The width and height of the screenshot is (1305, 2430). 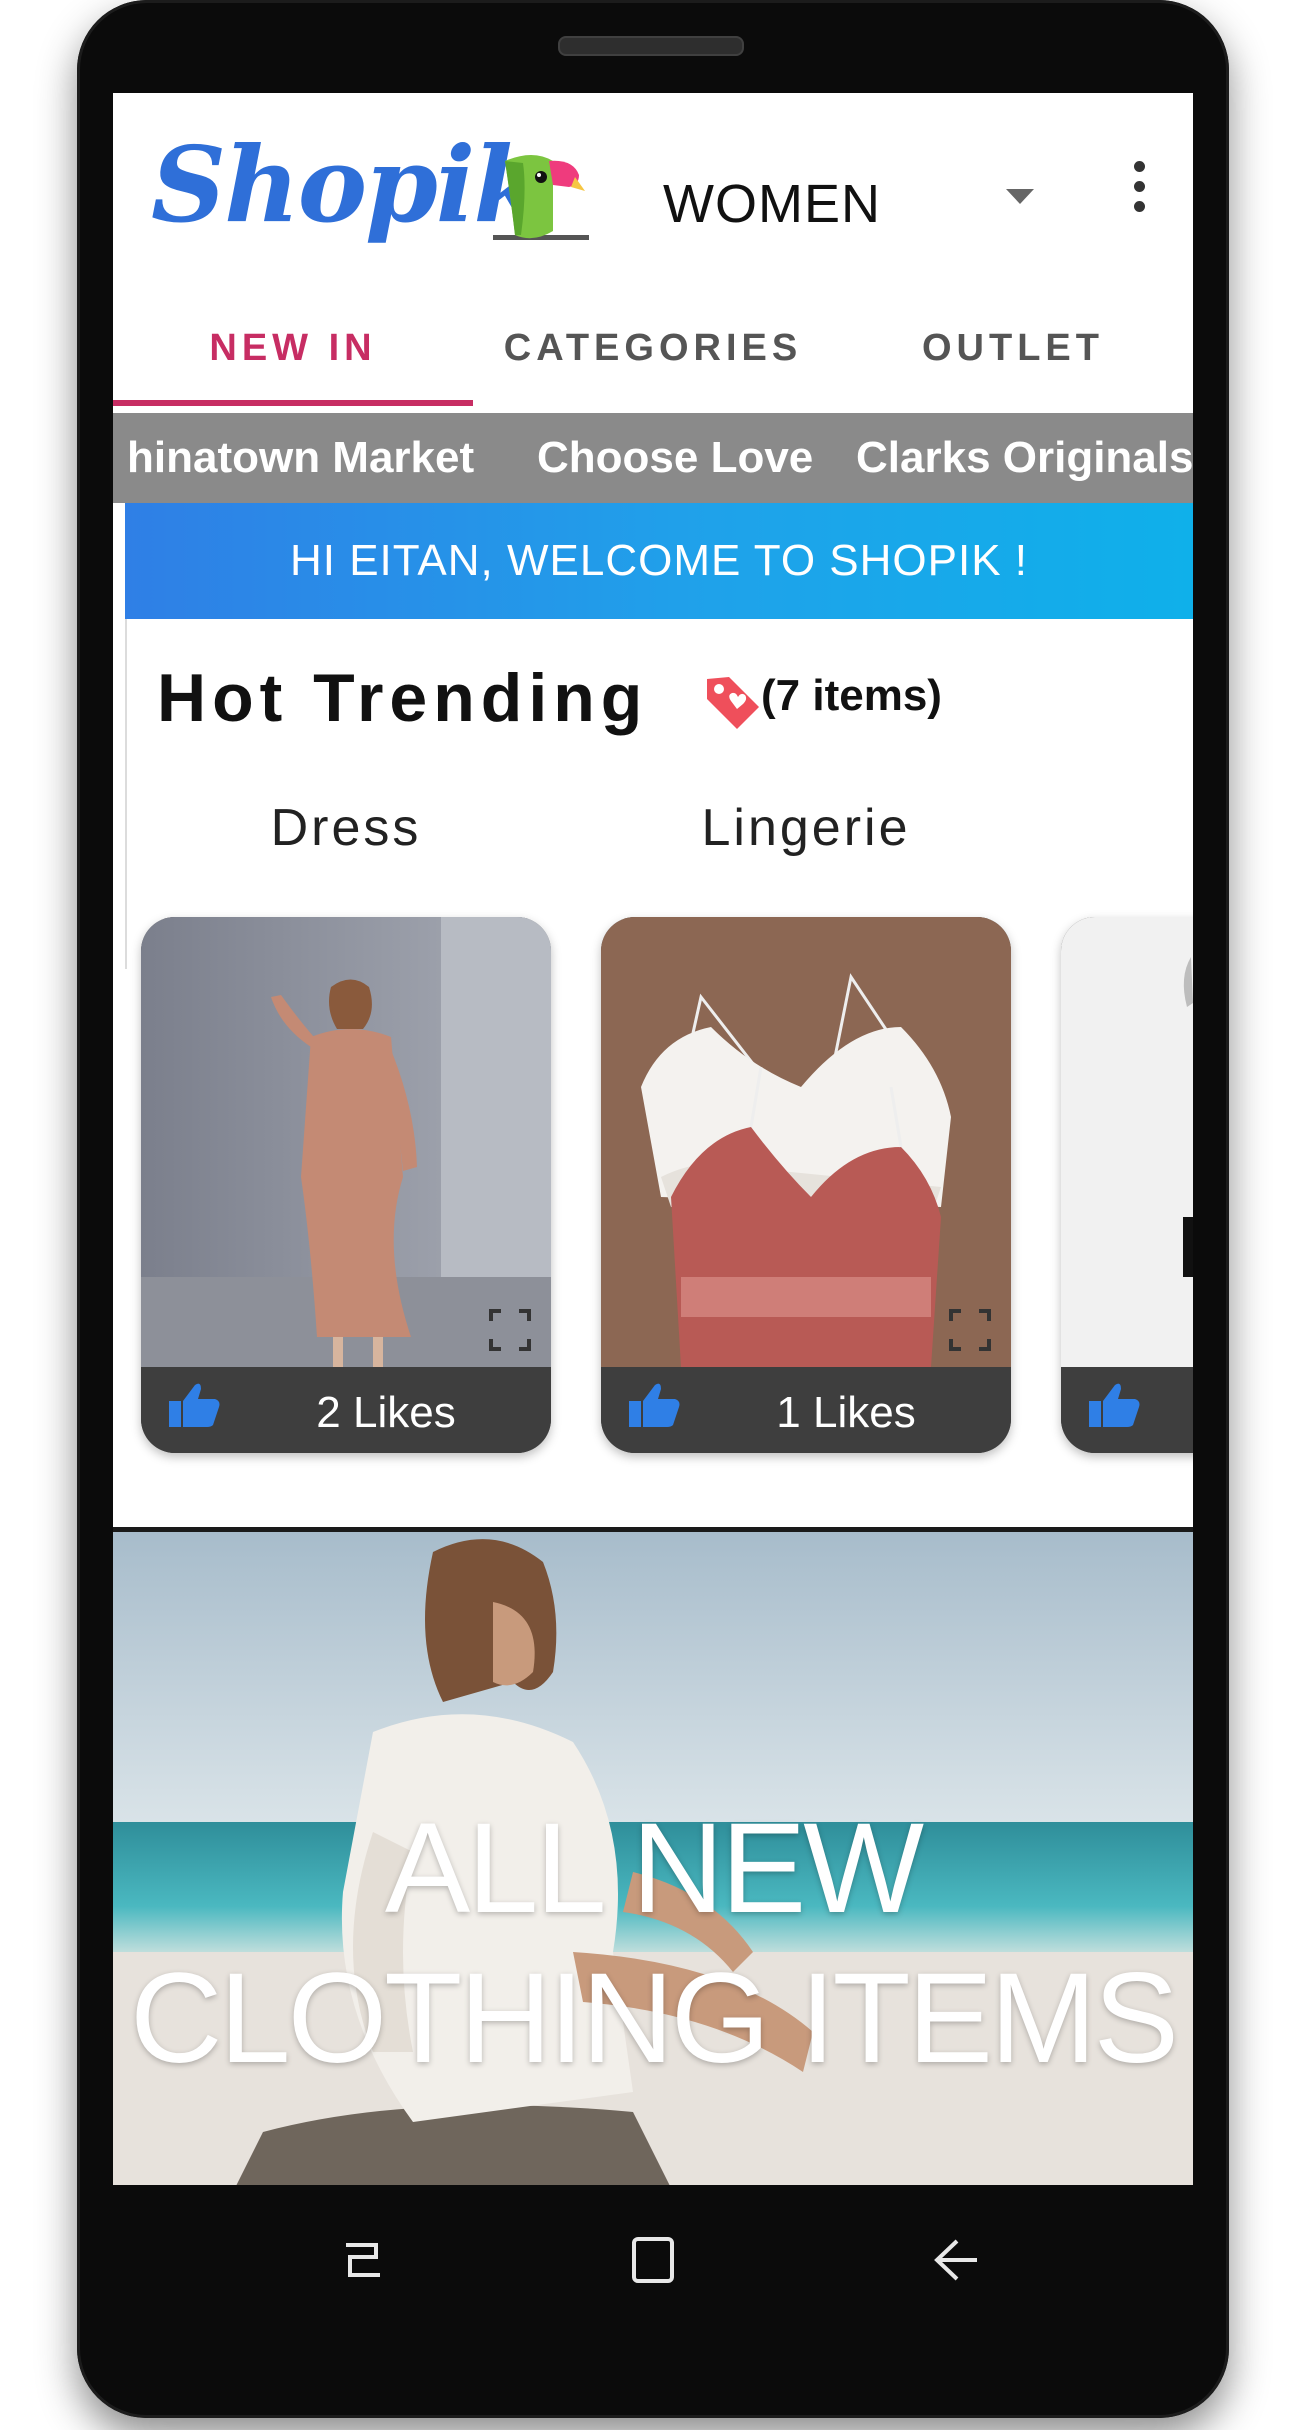 What do you see at coordinates (653, 193) in the screenshot?
I see `app-bar: Shopik WOMEN` at bounding box center [653, 193].